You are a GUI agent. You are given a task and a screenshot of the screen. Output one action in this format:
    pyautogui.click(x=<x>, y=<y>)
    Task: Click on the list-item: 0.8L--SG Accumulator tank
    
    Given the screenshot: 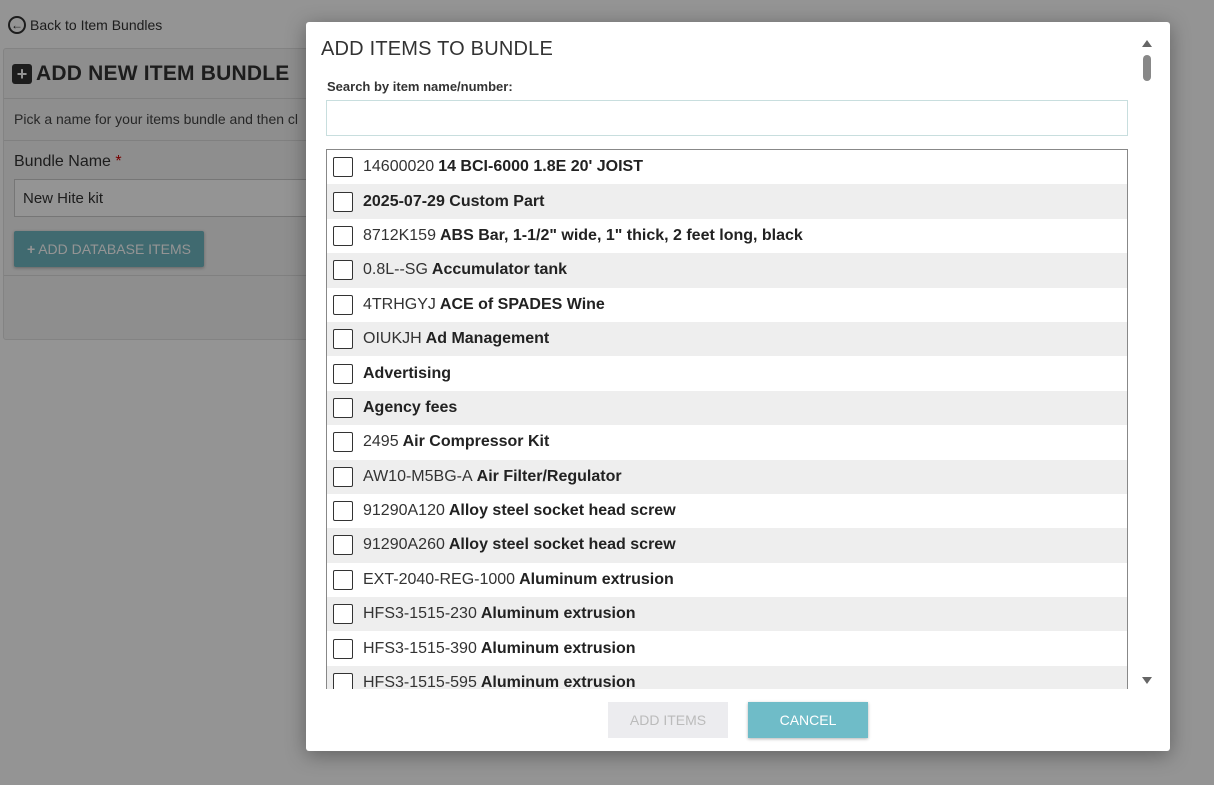 What is the action you would take?
    pyautogui.click(x=727, y=270)
    